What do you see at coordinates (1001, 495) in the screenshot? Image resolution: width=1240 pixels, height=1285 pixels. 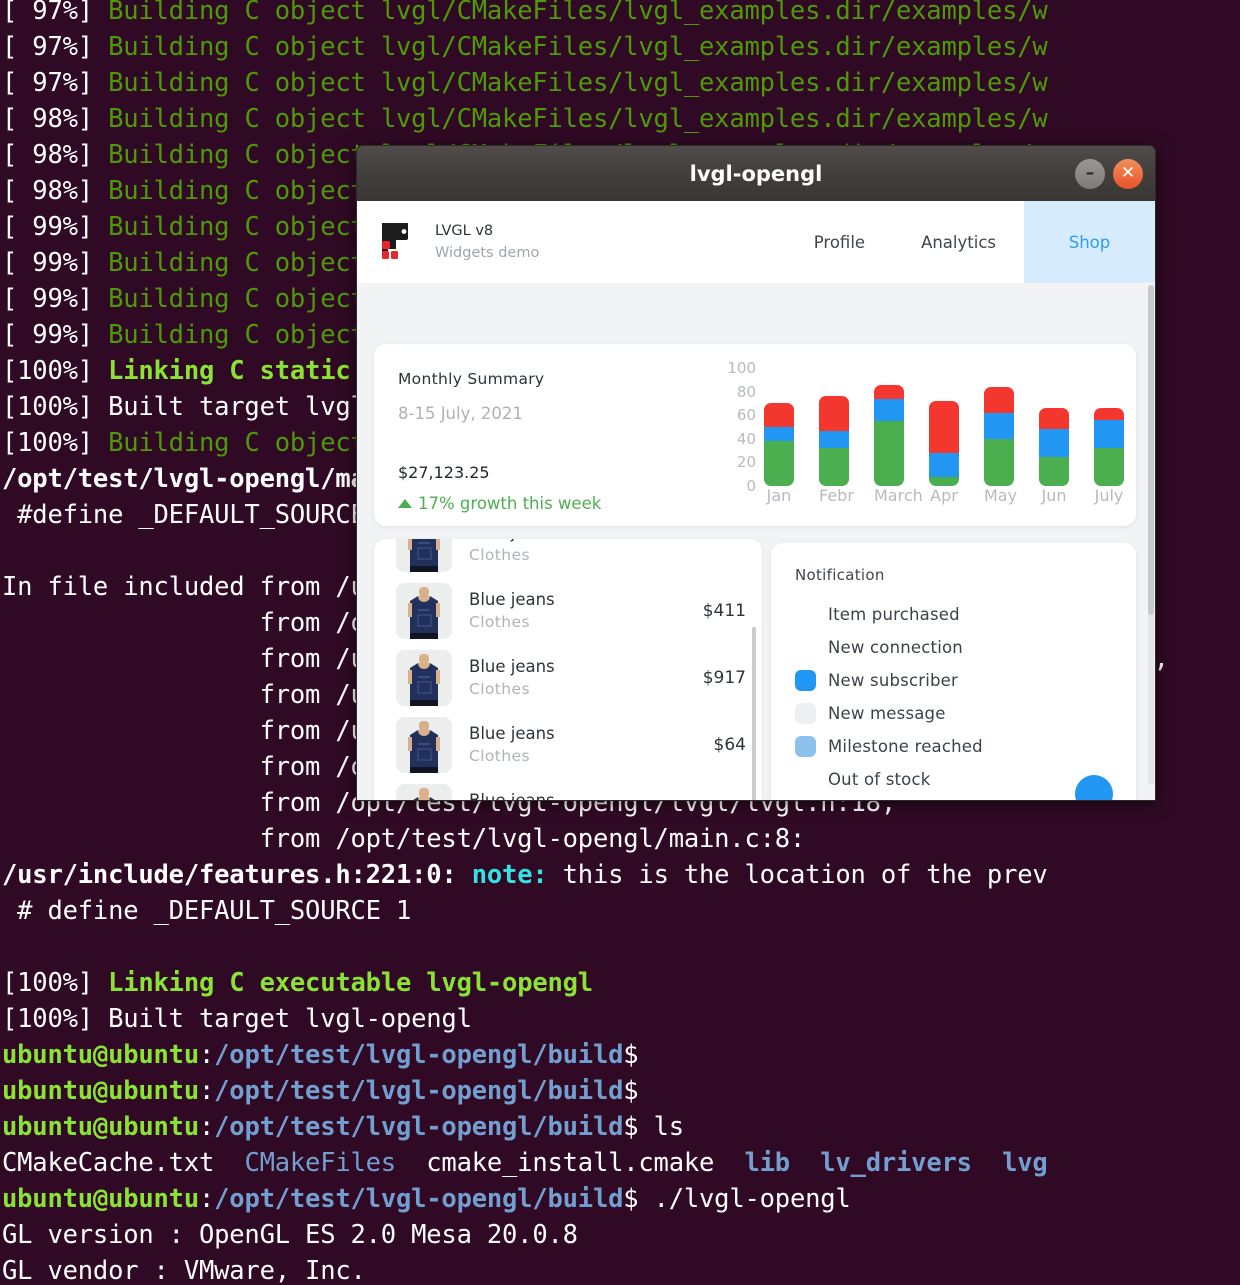 I see `x-tick-label: May` at bounding box center [1001, 495].